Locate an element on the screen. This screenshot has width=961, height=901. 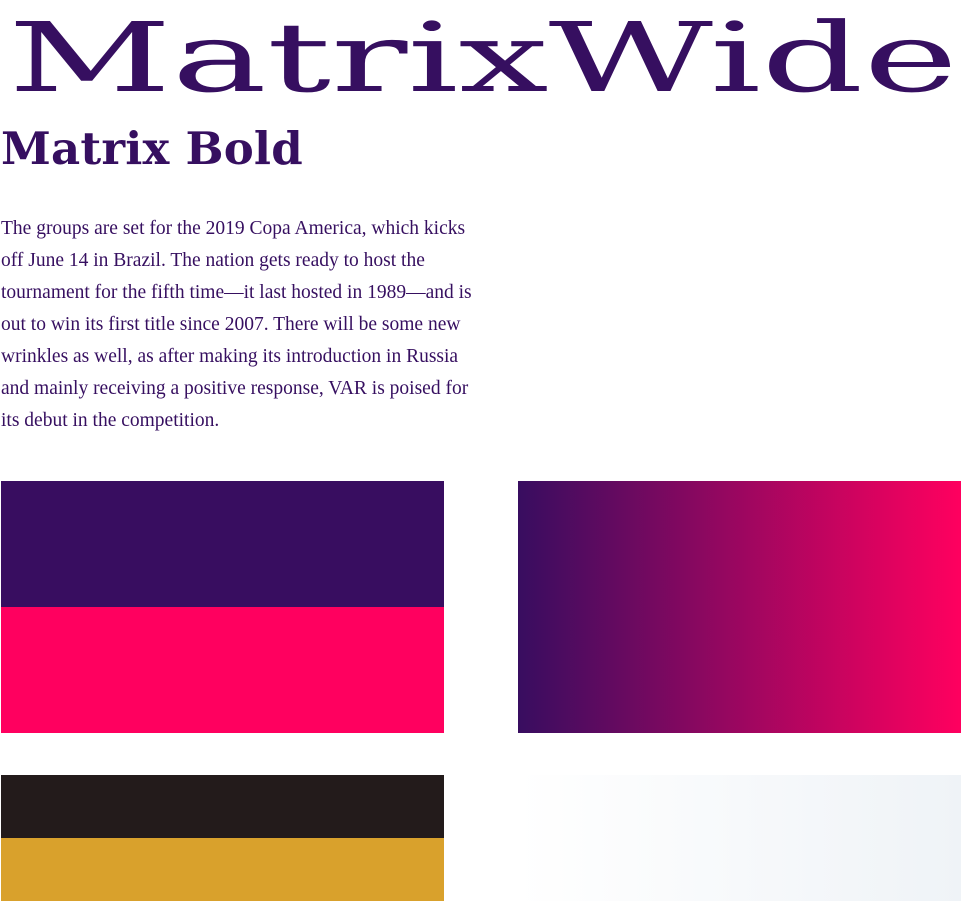
wide-title: MatrixWide is located at coordinates (480, 55).